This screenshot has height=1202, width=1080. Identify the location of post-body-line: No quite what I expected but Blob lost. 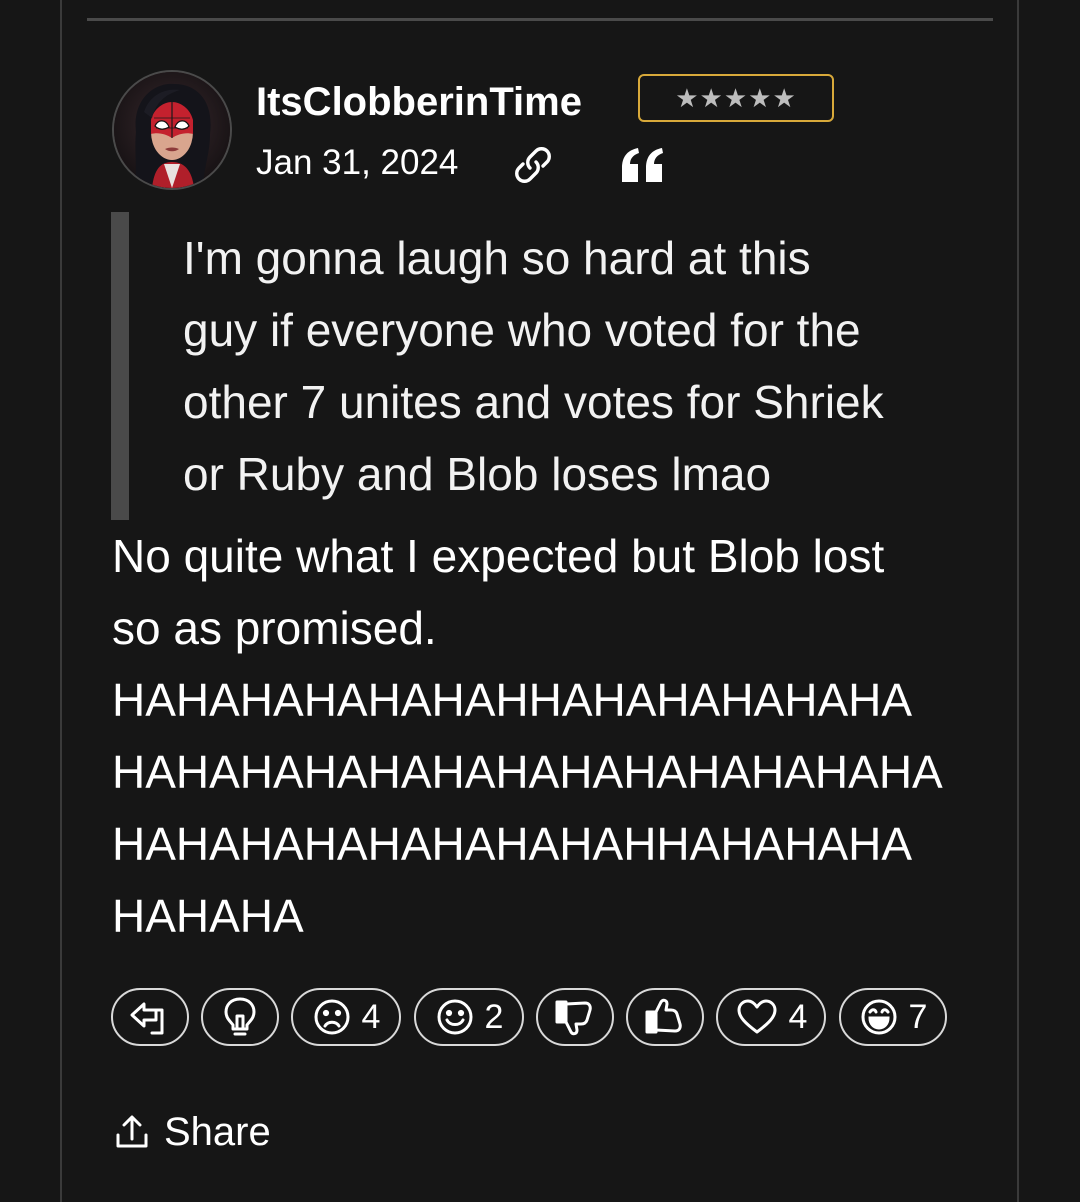
(498, 556).